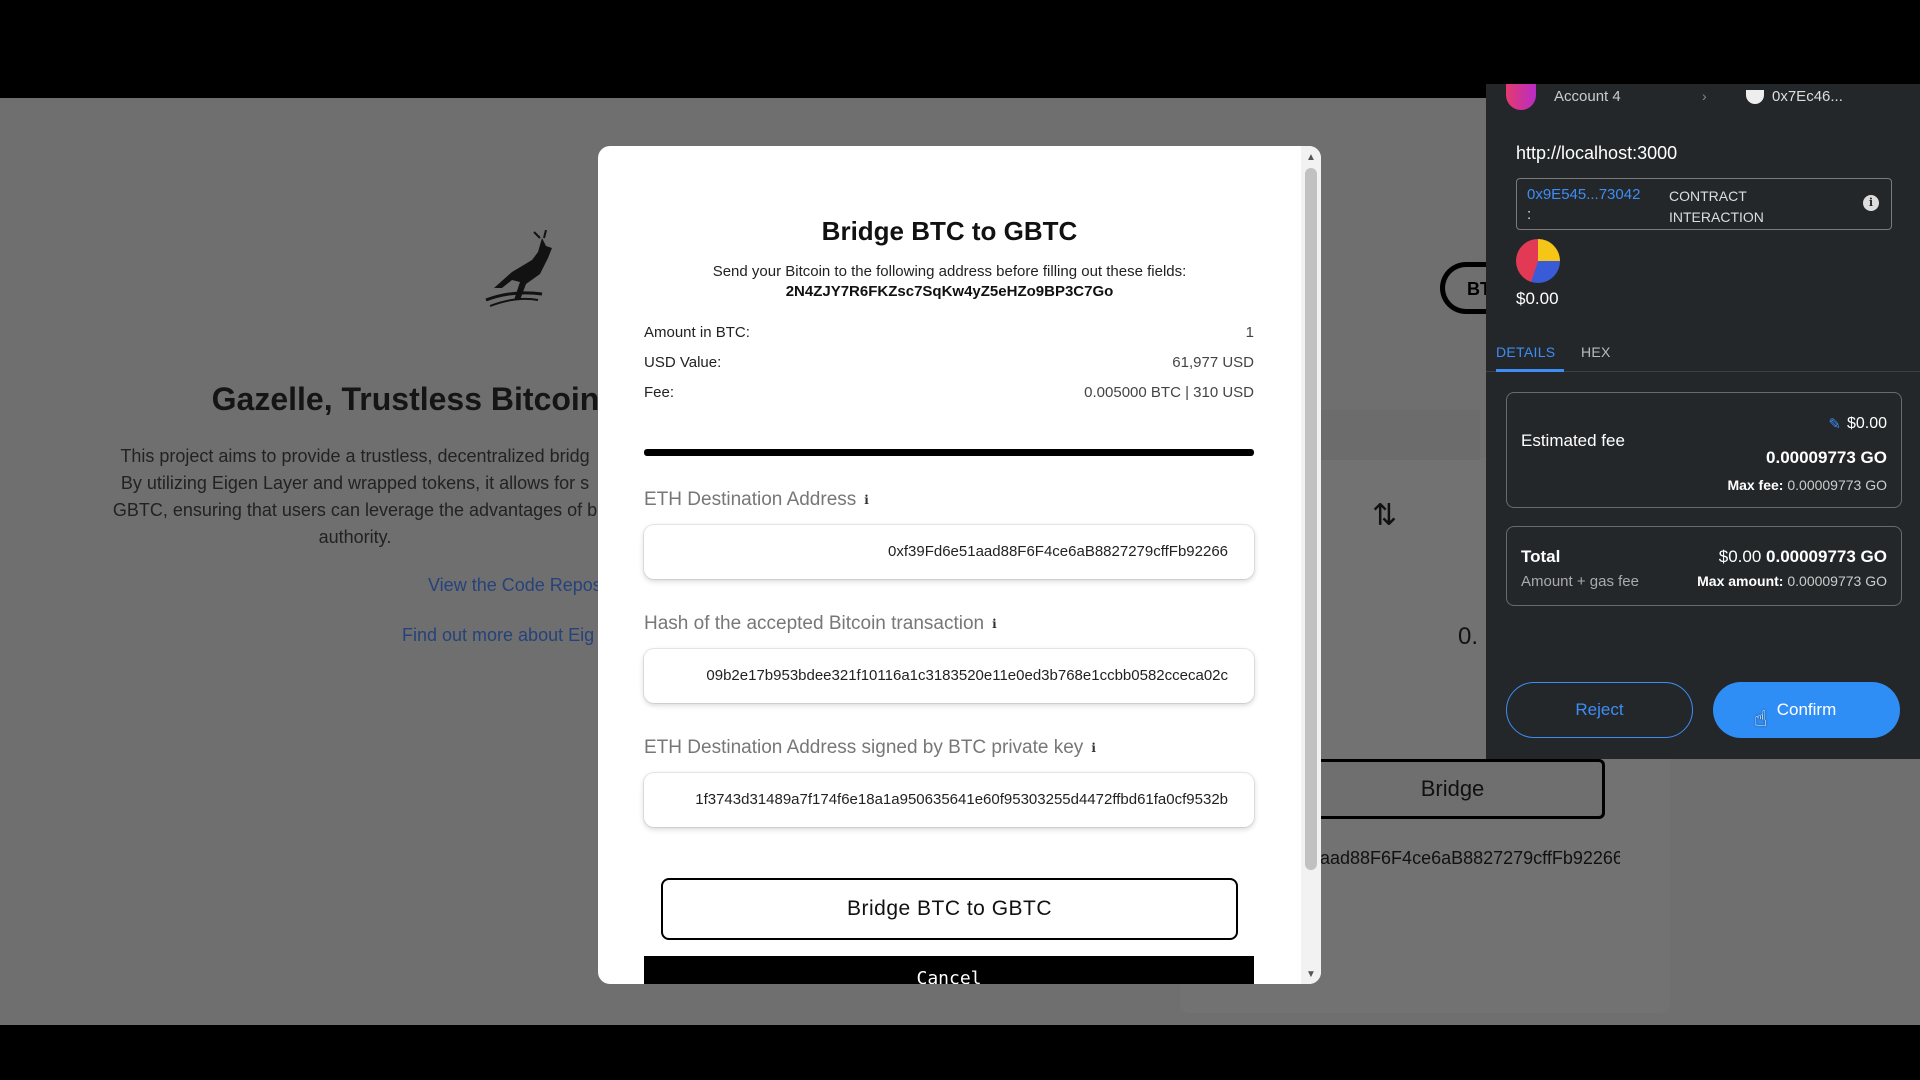 The height and width of the screenshot is (1080, 1920). What do you see at coordinates (1716, 207) in the screenshot?
I see `interaction-type: CONTRACT INTERACTION` at bounding box center [1716, 207].